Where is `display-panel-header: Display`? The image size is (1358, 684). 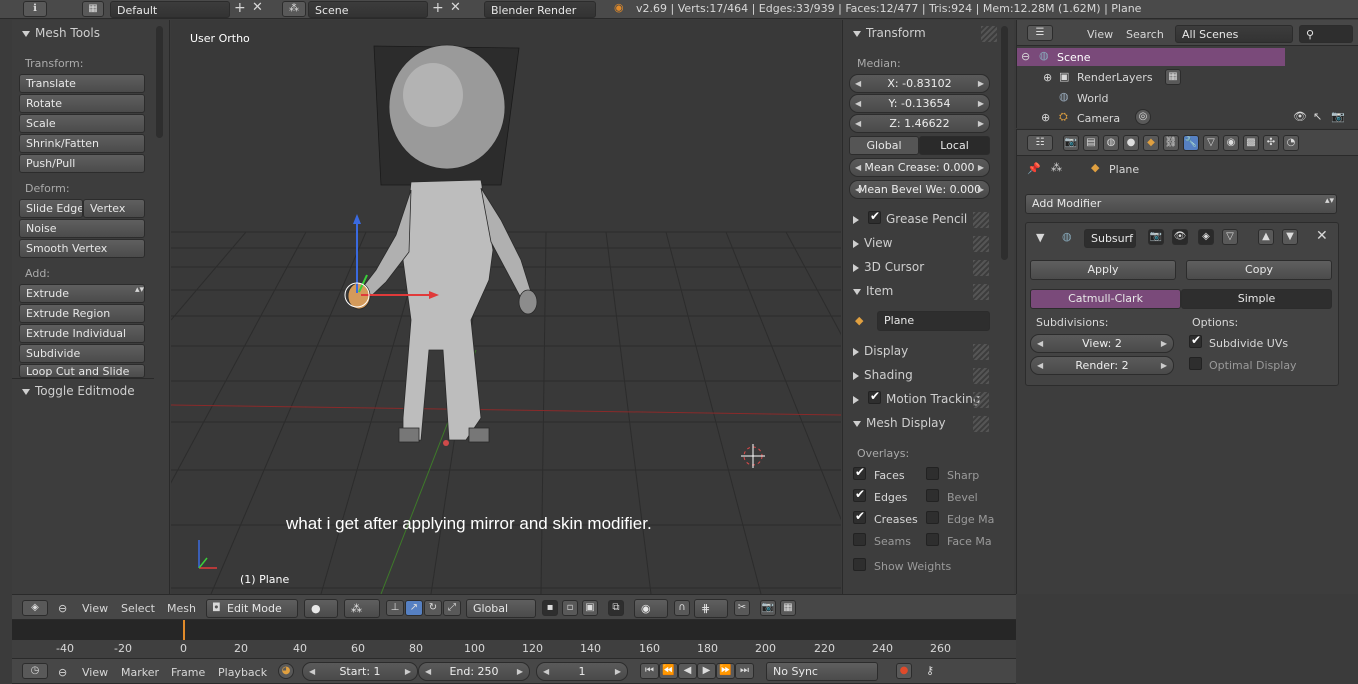 display-panel-header: Display is located at coordinates (880, 351).